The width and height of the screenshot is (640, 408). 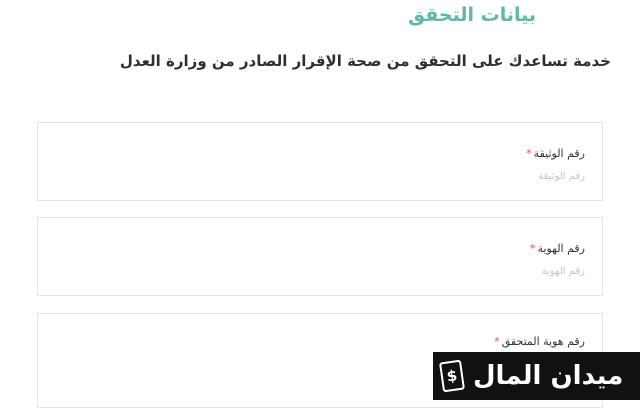 I want to click on id-number-label: رقم الهوية*, so click(x=557, y=248).